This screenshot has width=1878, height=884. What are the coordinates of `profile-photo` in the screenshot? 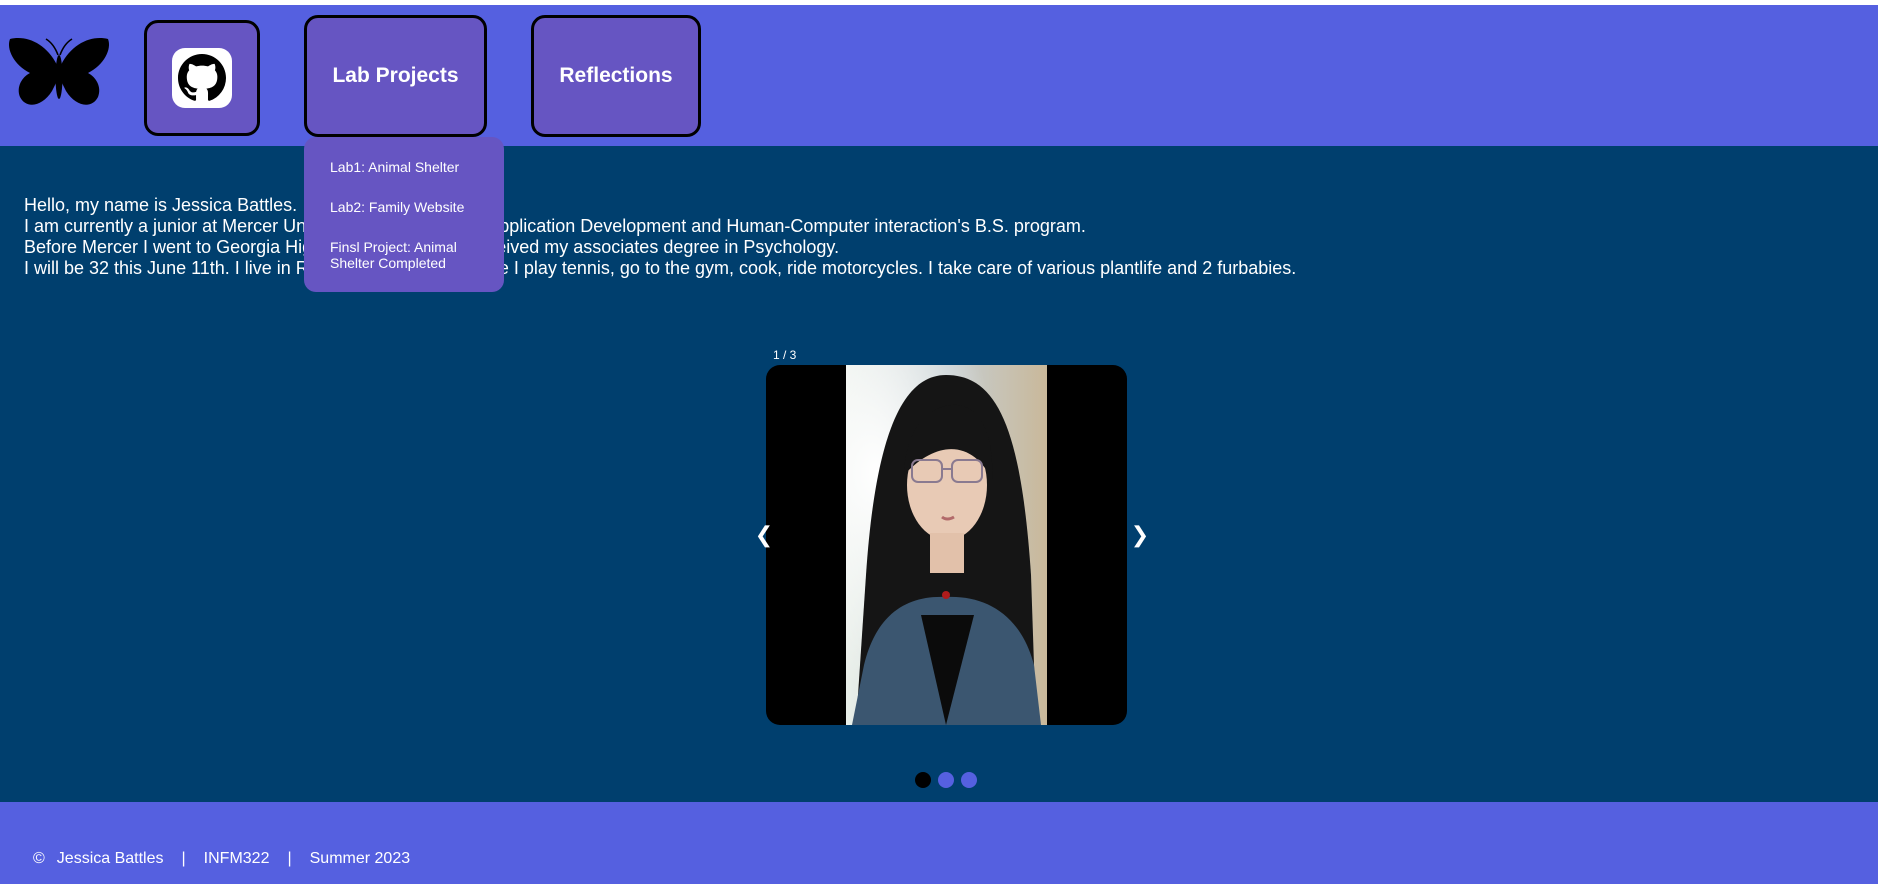 It's located at (946, 545).